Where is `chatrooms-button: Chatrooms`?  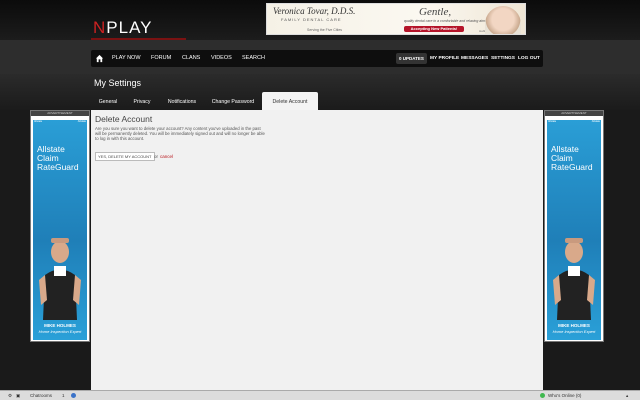
chatrooms-button: Chatrooms is located at coordinates (41, 396).